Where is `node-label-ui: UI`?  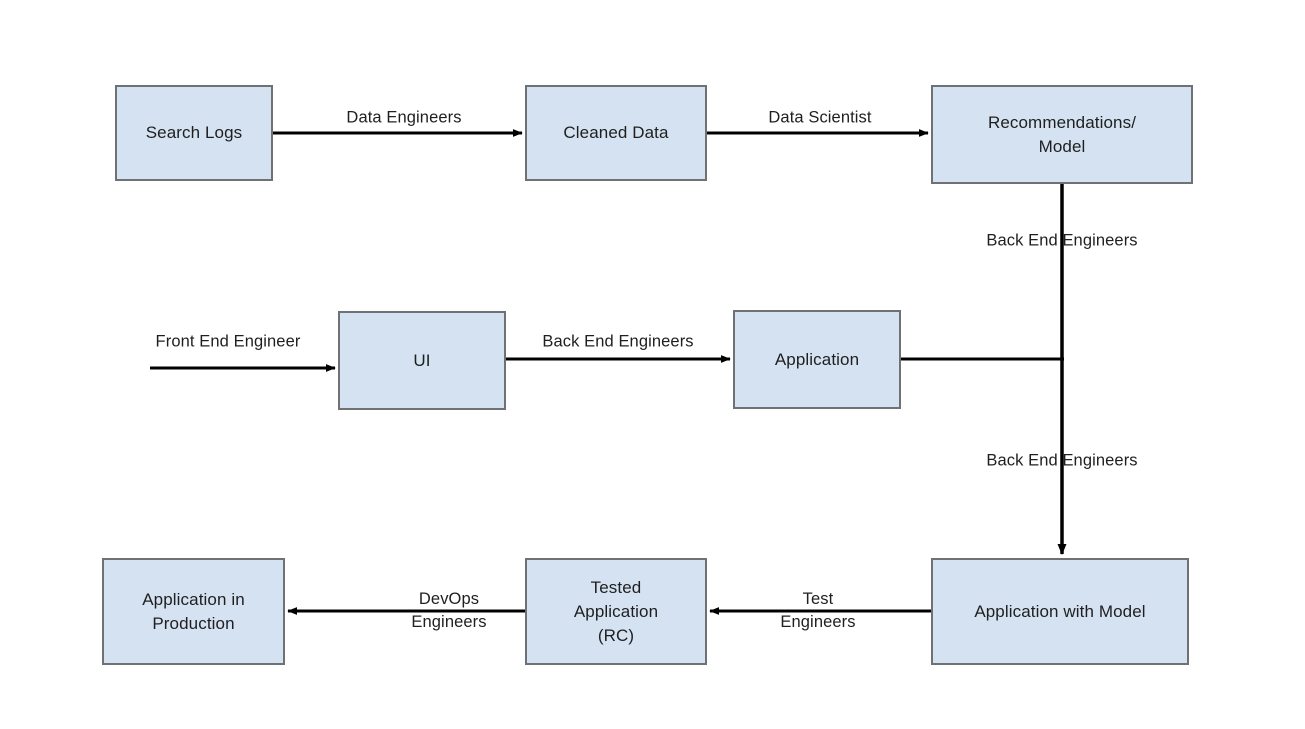
node-label-ui: UI is located at coordinates (422, 360).